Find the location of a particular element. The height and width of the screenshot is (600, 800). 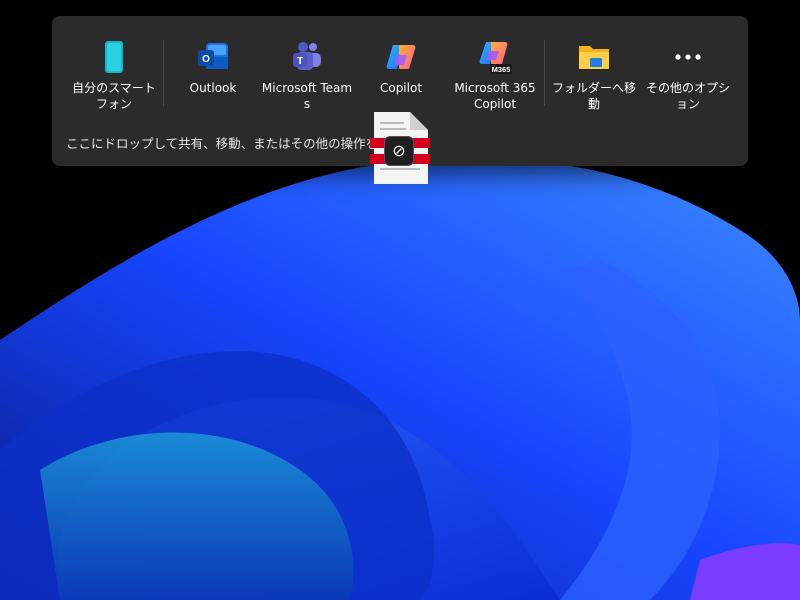

share-target-label: Outlook is located at coordinates (213, 88).